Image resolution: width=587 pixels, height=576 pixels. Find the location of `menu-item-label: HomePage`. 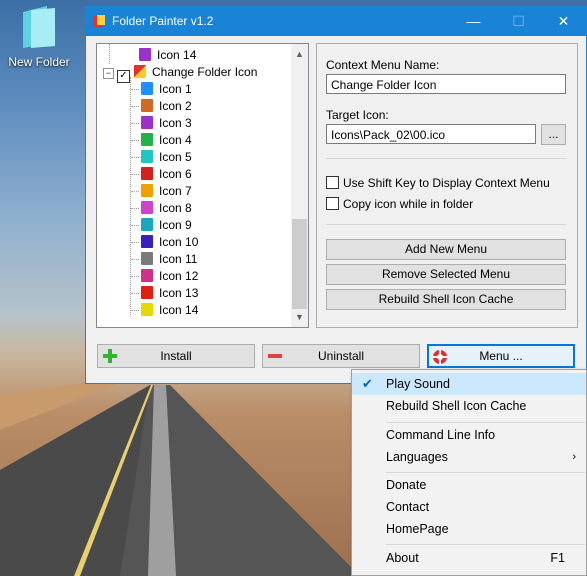

menu-item-label: HomePage is located at coordinates (417, 529).